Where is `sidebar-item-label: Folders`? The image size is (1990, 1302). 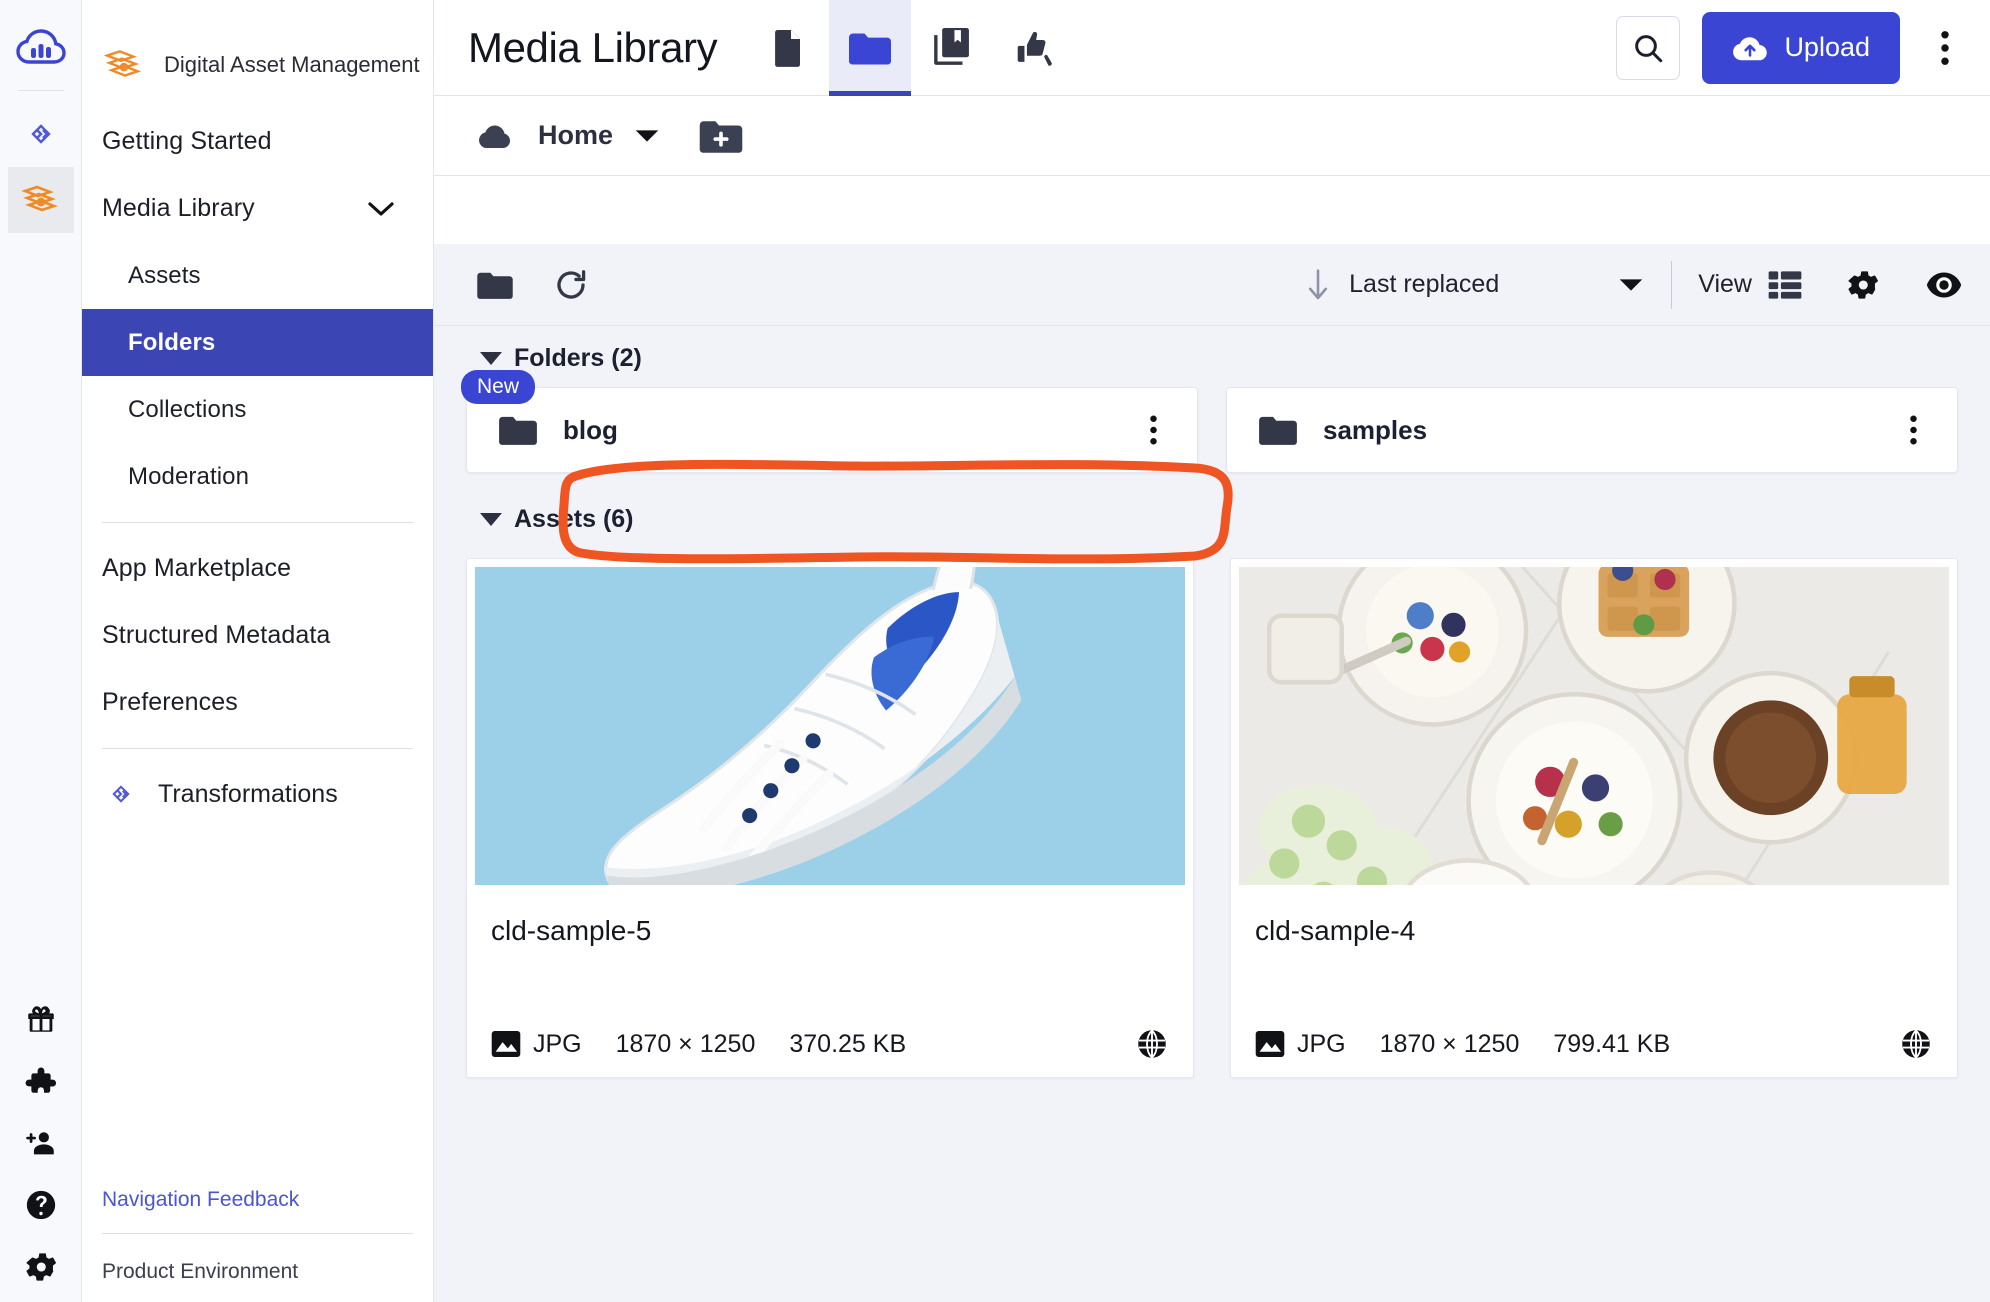
sidebar-item-label: Folders is located at coordinates (172, 342).